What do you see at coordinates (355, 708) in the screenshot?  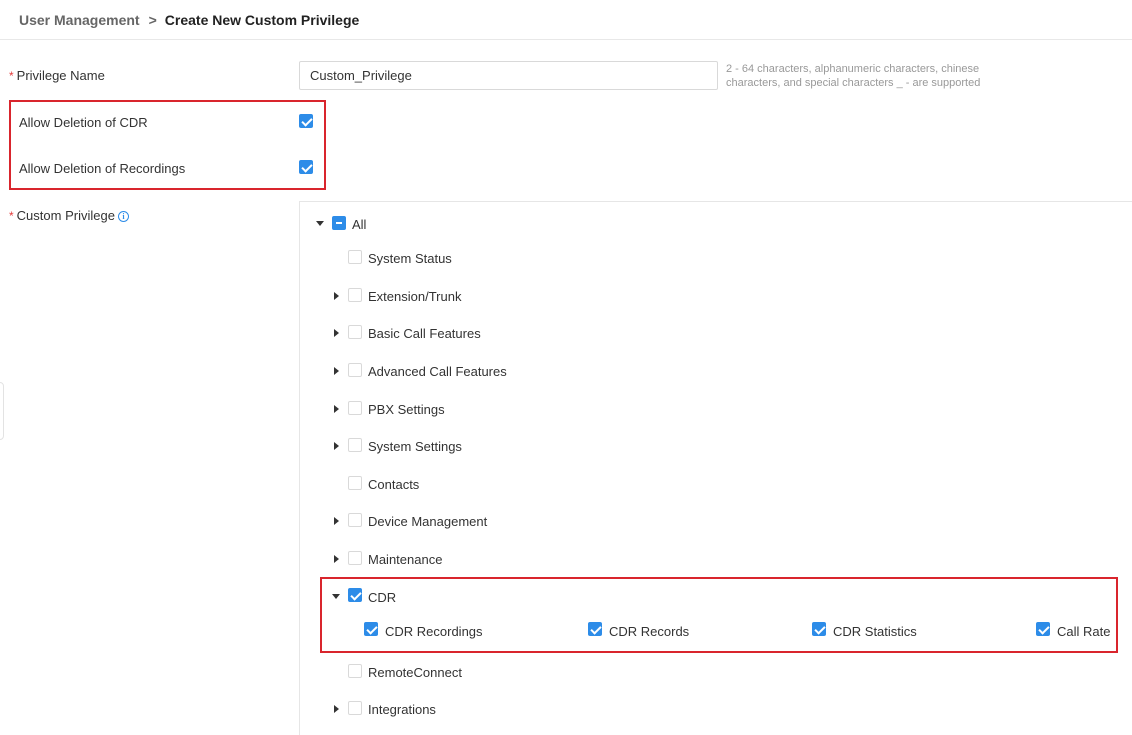 I see `tree-integrations-checkbox` at bounding box center [355, 708].